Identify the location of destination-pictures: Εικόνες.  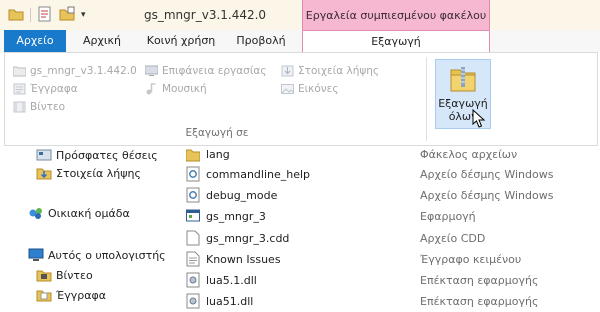
(310, 89).